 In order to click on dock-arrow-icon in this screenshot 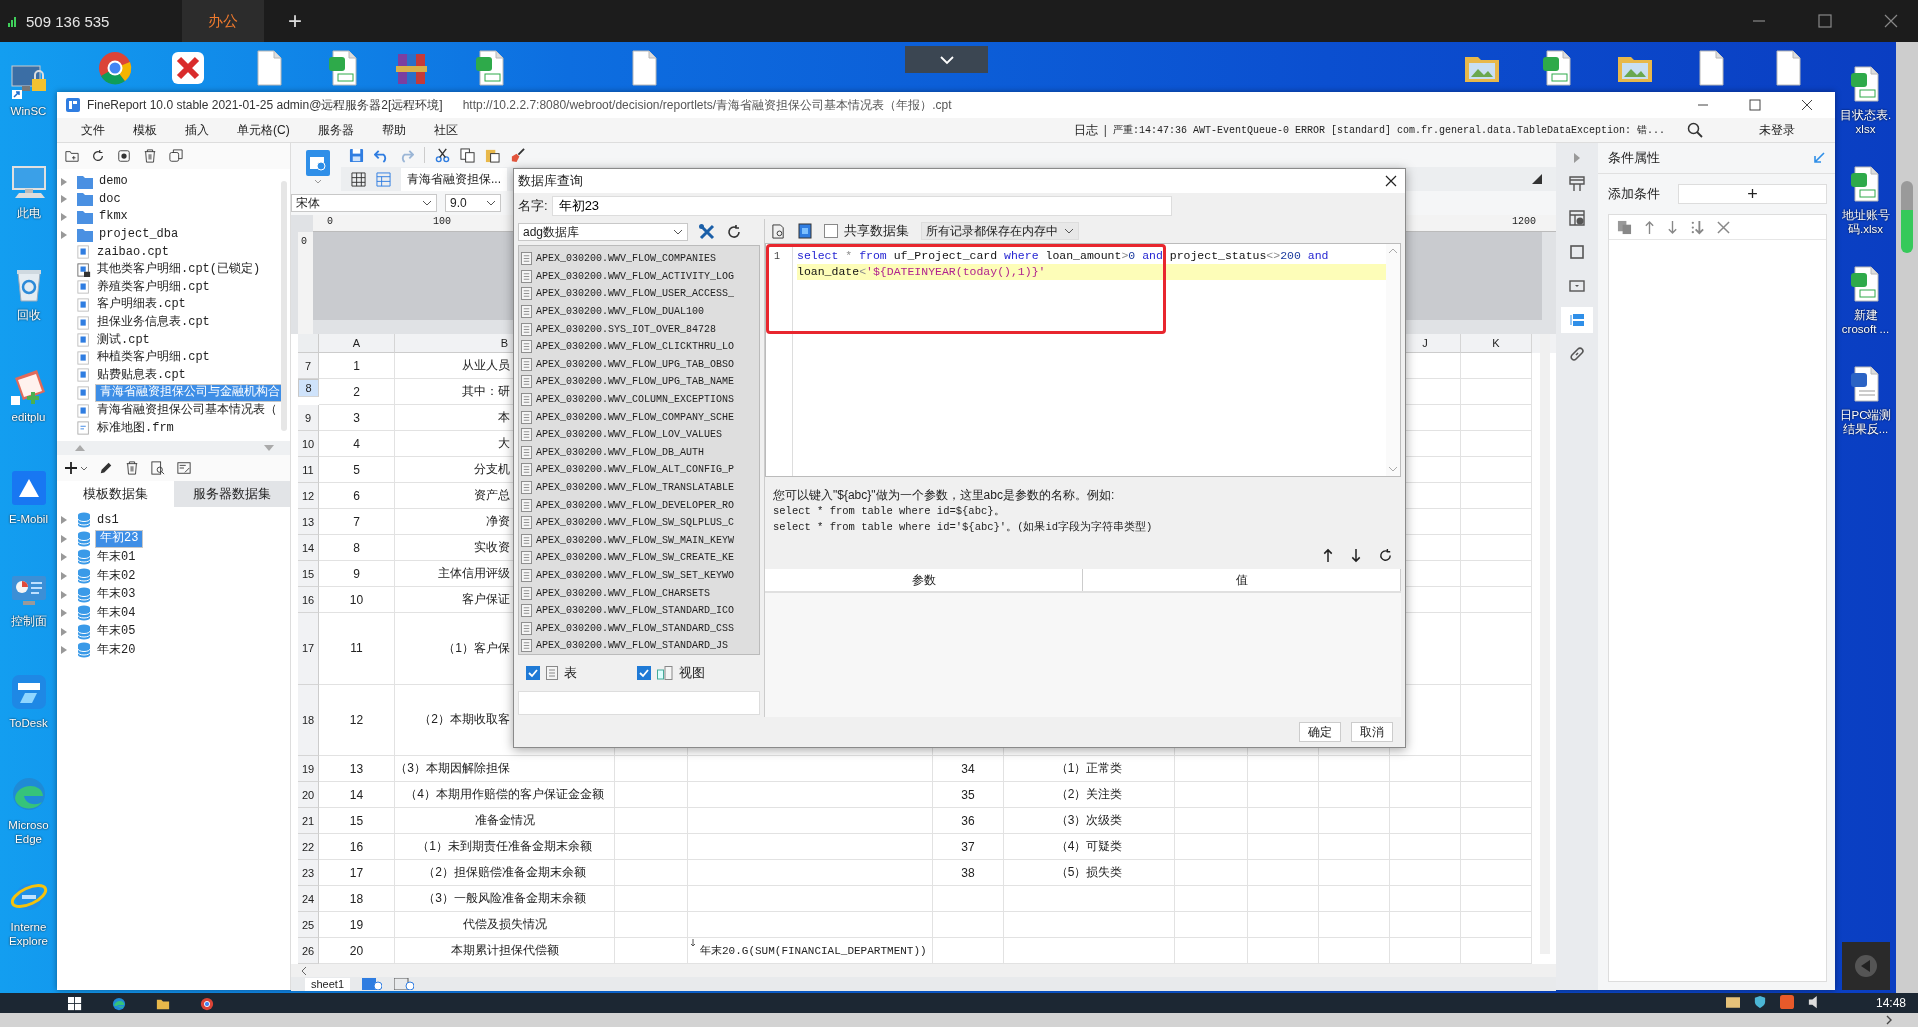, I will do `click(1819, 158)`.